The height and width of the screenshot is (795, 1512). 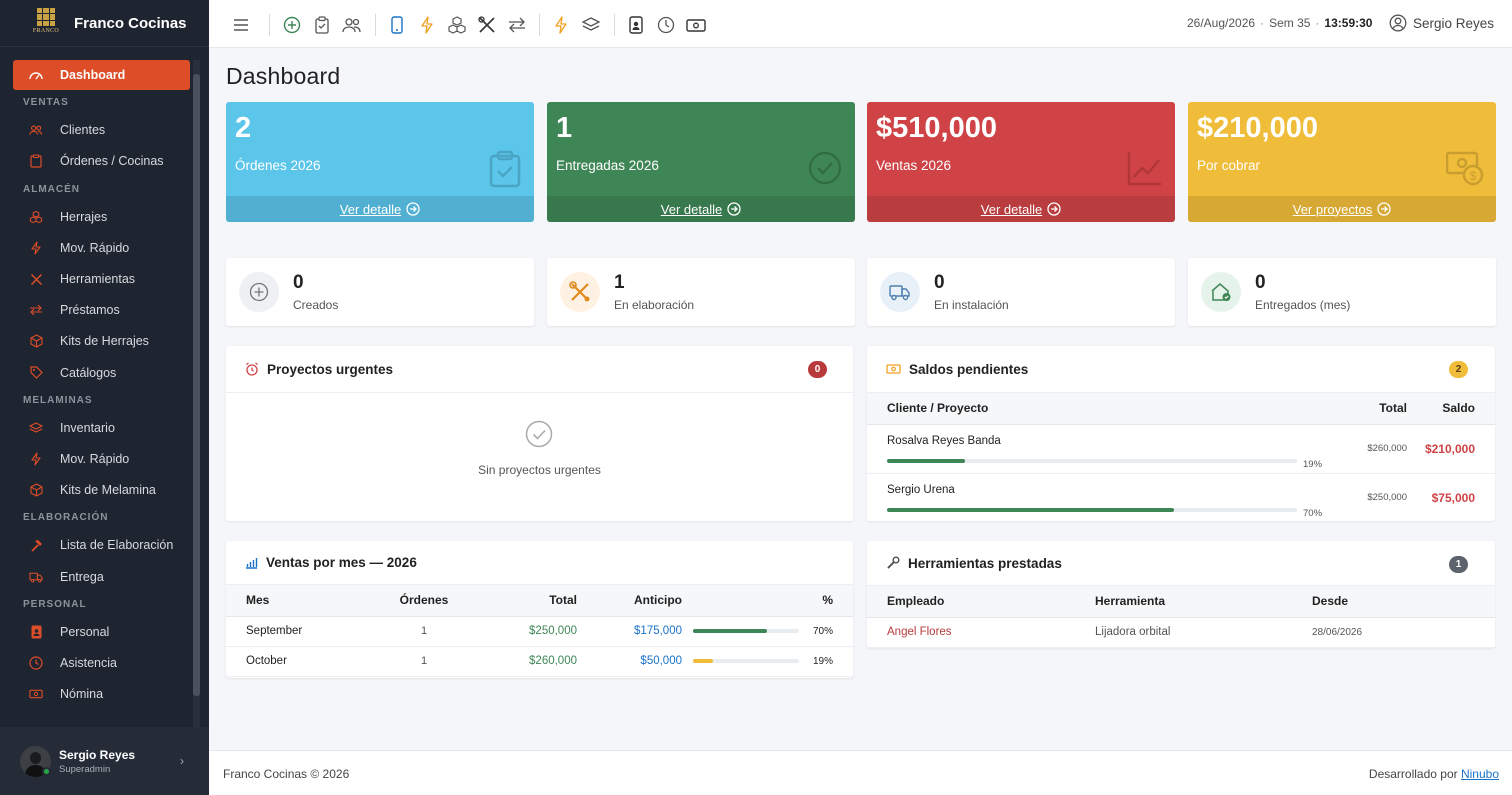 I want to click on ninubo-link: Ninubo, so click(x=1480, y=774).